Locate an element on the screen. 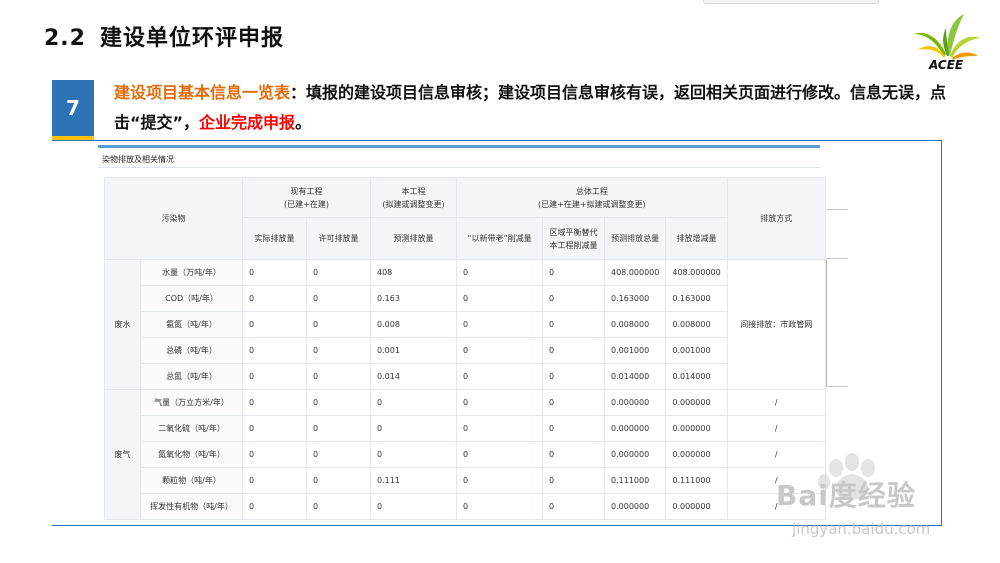  header-existing-title: 现有工程 is located at coordinates (306, 191).